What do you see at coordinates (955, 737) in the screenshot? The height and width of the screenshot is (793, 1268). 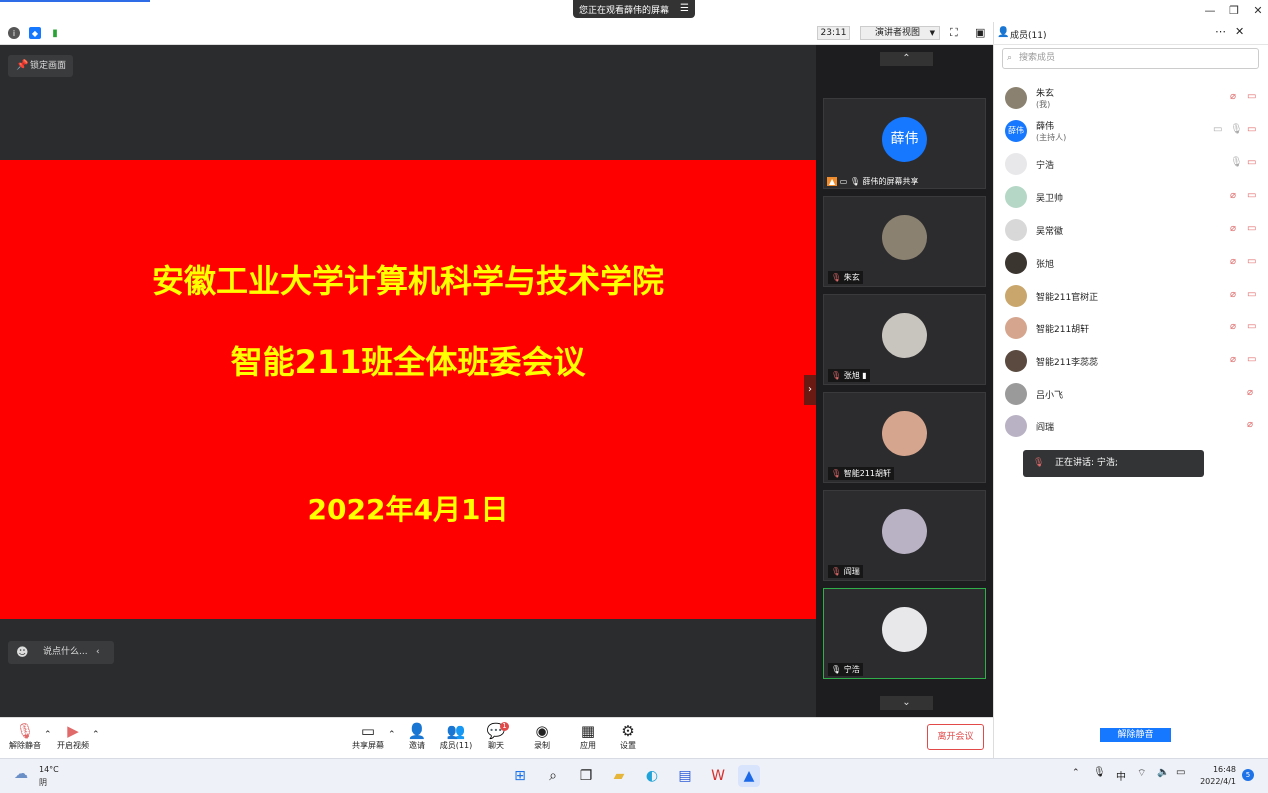 I see `leave-meeting-button: 离开会议` at bounding box center [955, 737].